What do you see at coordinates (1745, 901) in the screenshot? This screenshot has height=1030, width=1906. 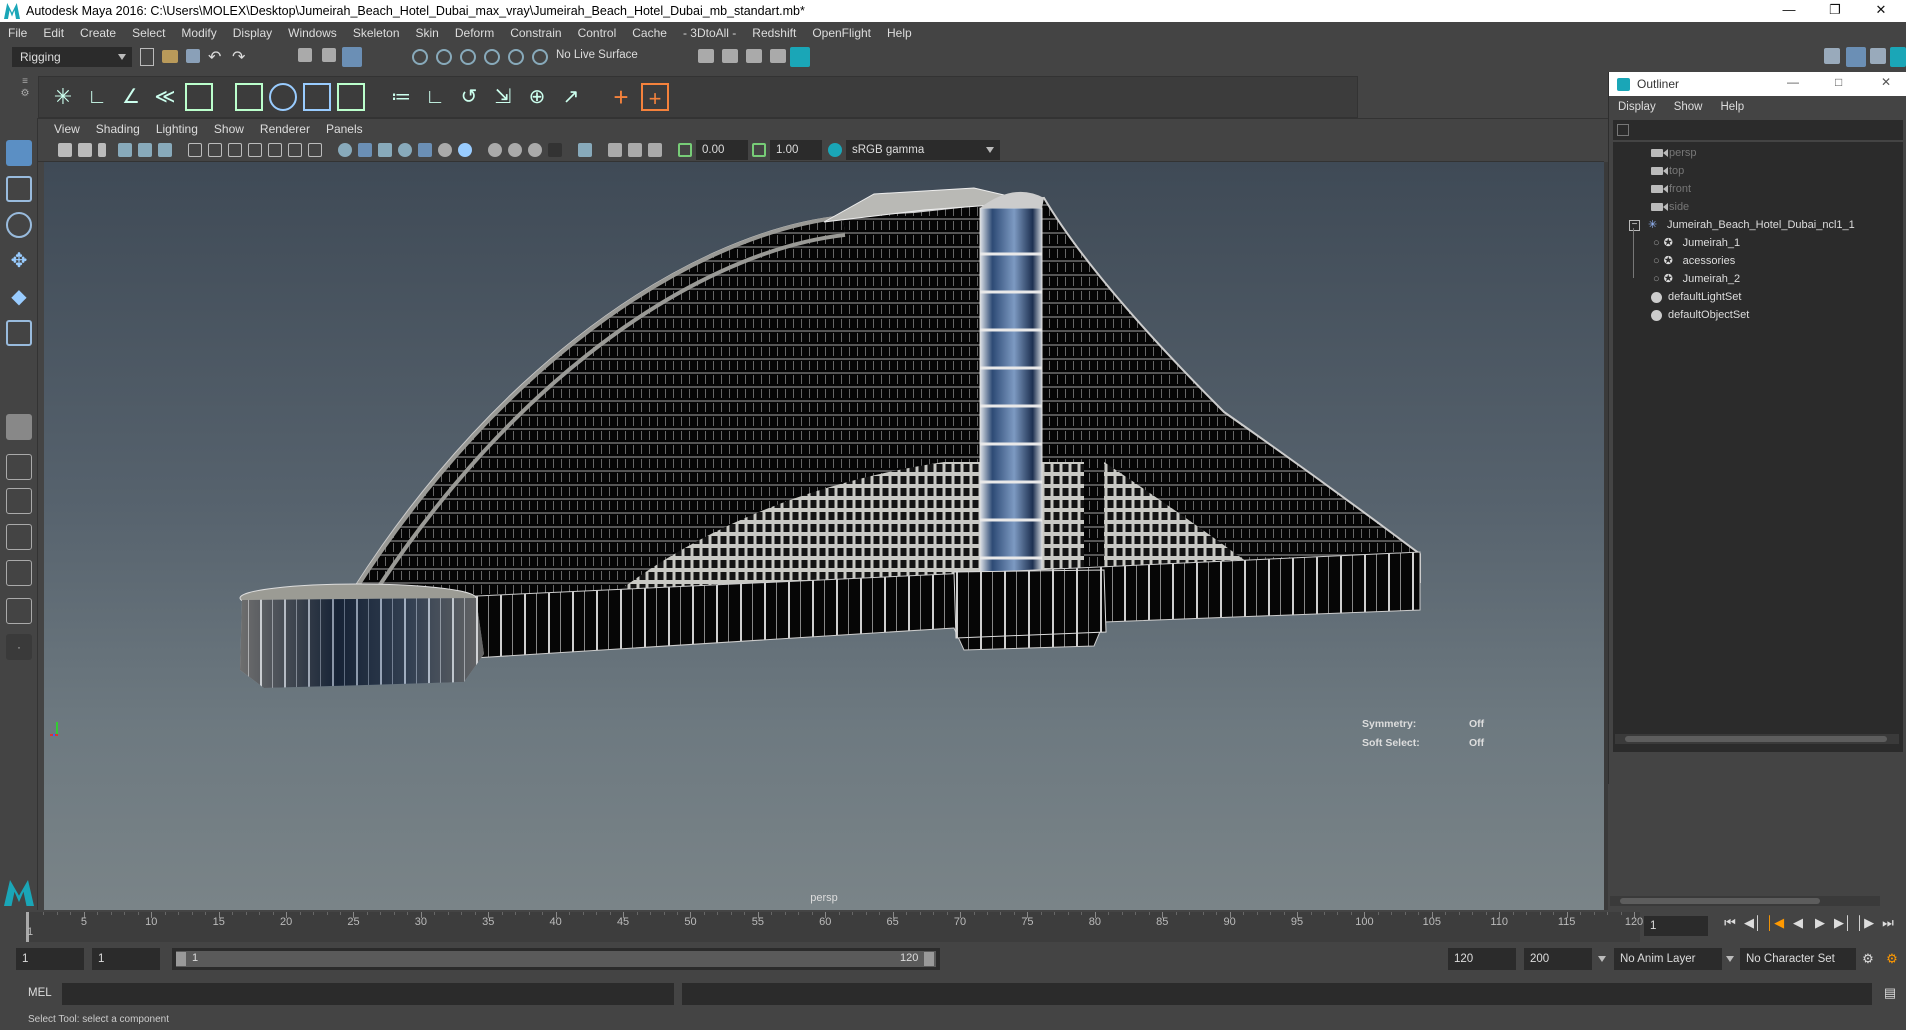 I see `attribute-h-scrollbar` at bounding box center [1745, 901].